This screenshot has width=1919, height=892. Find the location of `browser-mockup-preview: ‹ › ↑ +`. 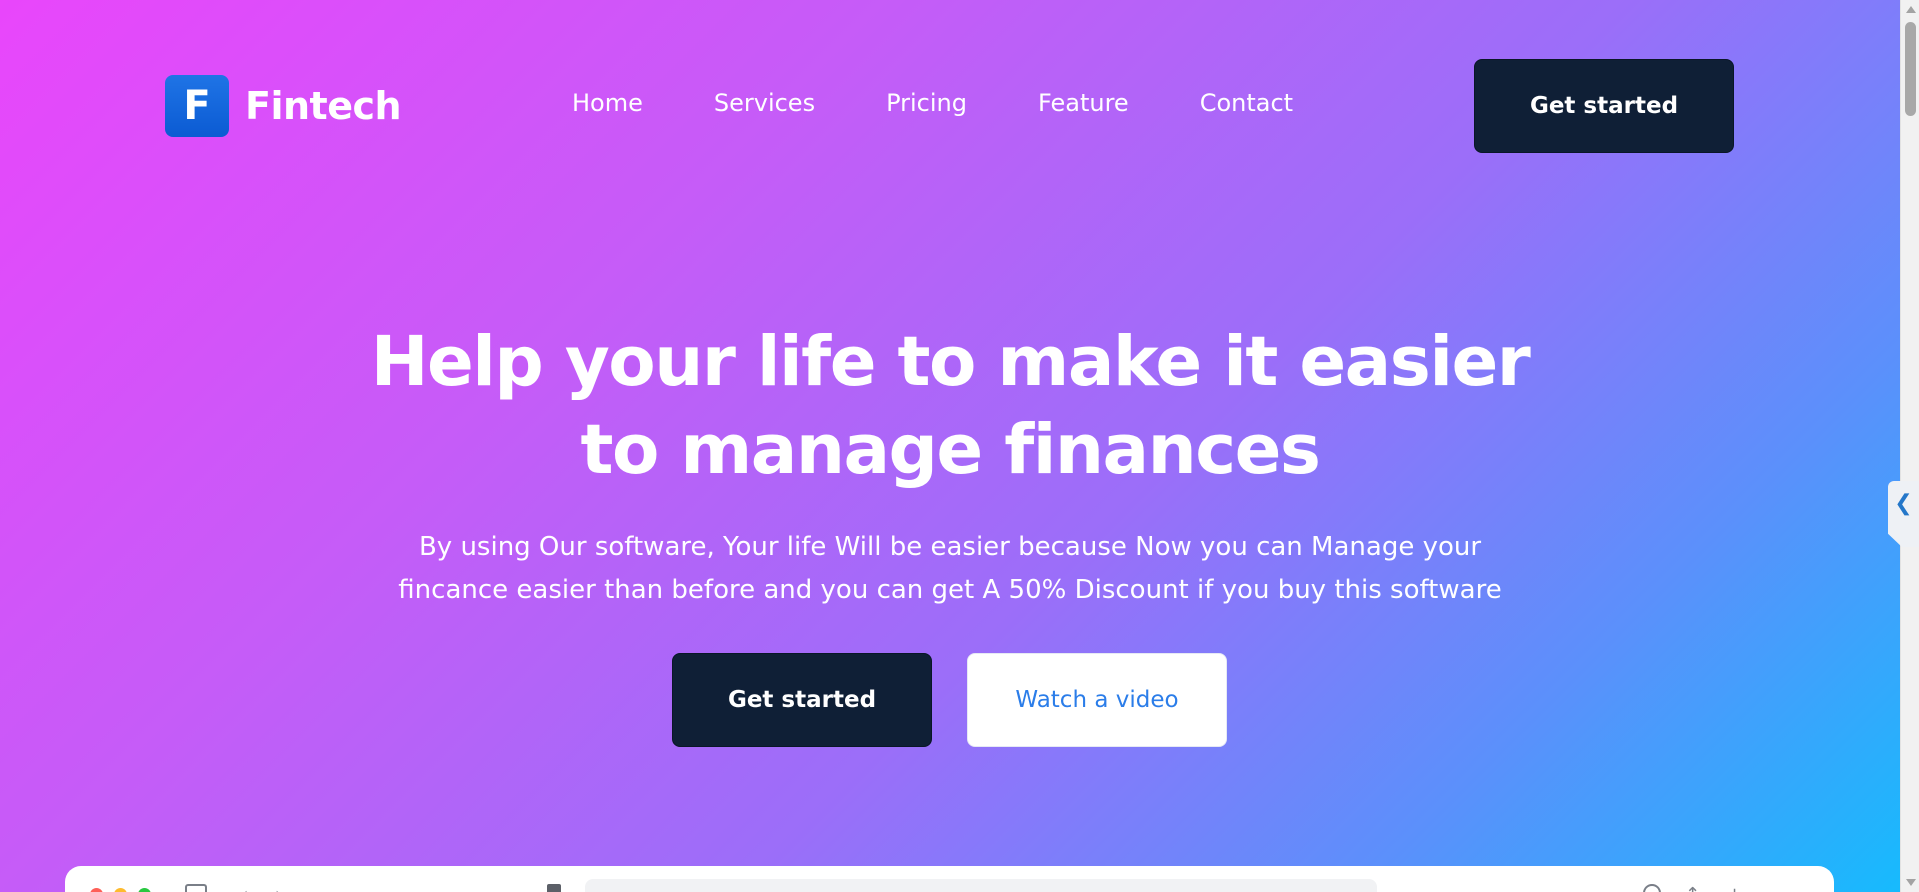

browser-mockup-preview: ‹ › ↑ + is located at coordinates (949, 879).